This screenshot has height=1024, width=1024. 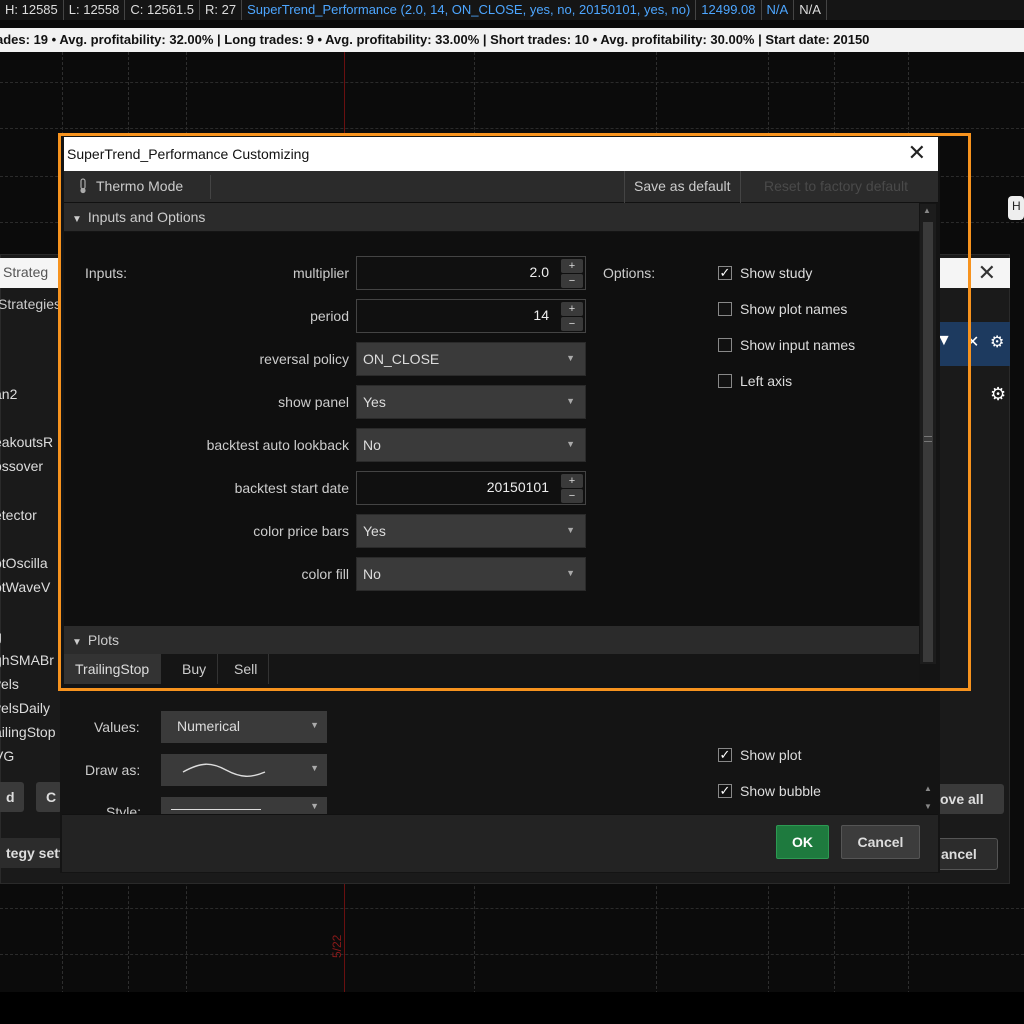 What do you see at coordinates (162, 10) in the screenshot?
I see `close-readout: C: 12561.5` at bounding box center [162, 10].